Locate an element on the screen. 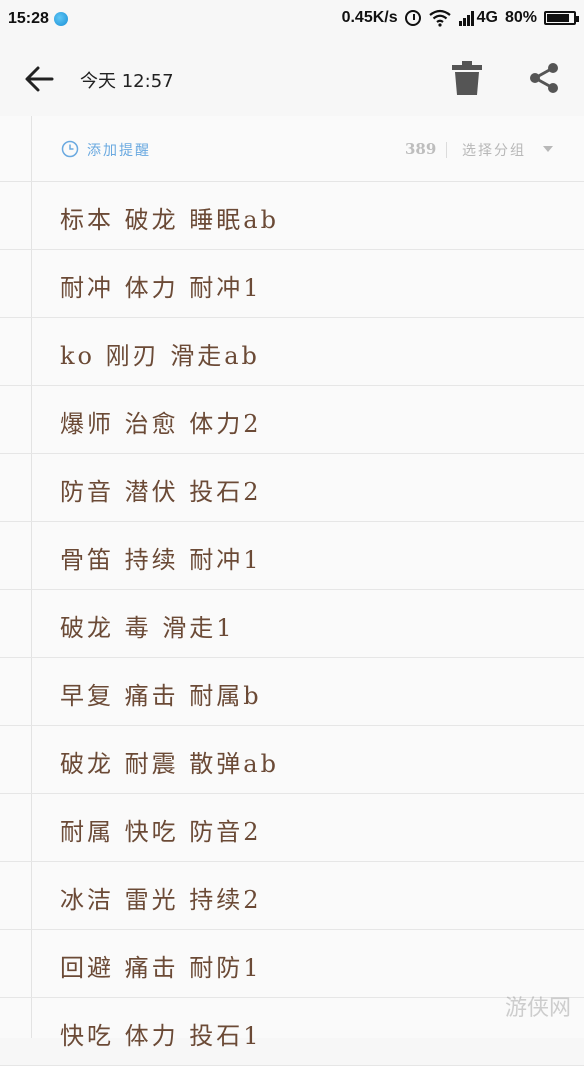  note-line: 耐冲 体力 耐冲1 is located at coordinates (292, 284).